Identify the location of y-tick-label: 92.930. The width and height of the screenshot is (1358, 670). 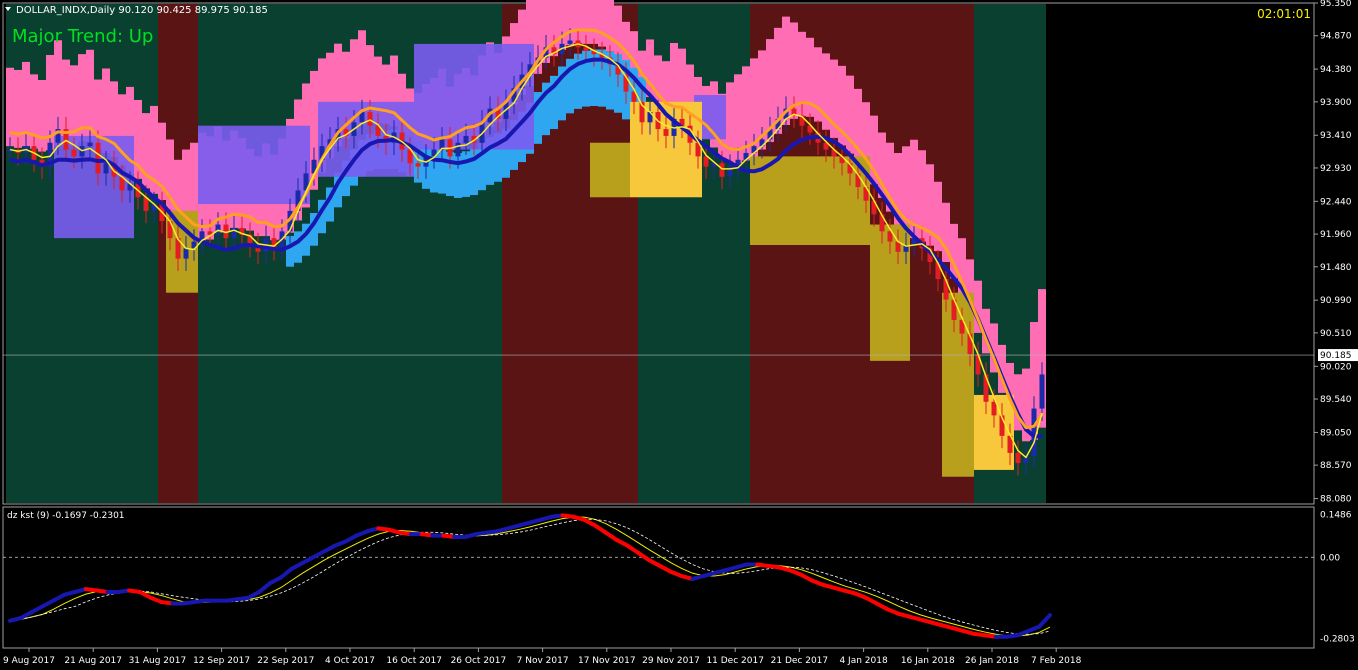
(1336, 169).